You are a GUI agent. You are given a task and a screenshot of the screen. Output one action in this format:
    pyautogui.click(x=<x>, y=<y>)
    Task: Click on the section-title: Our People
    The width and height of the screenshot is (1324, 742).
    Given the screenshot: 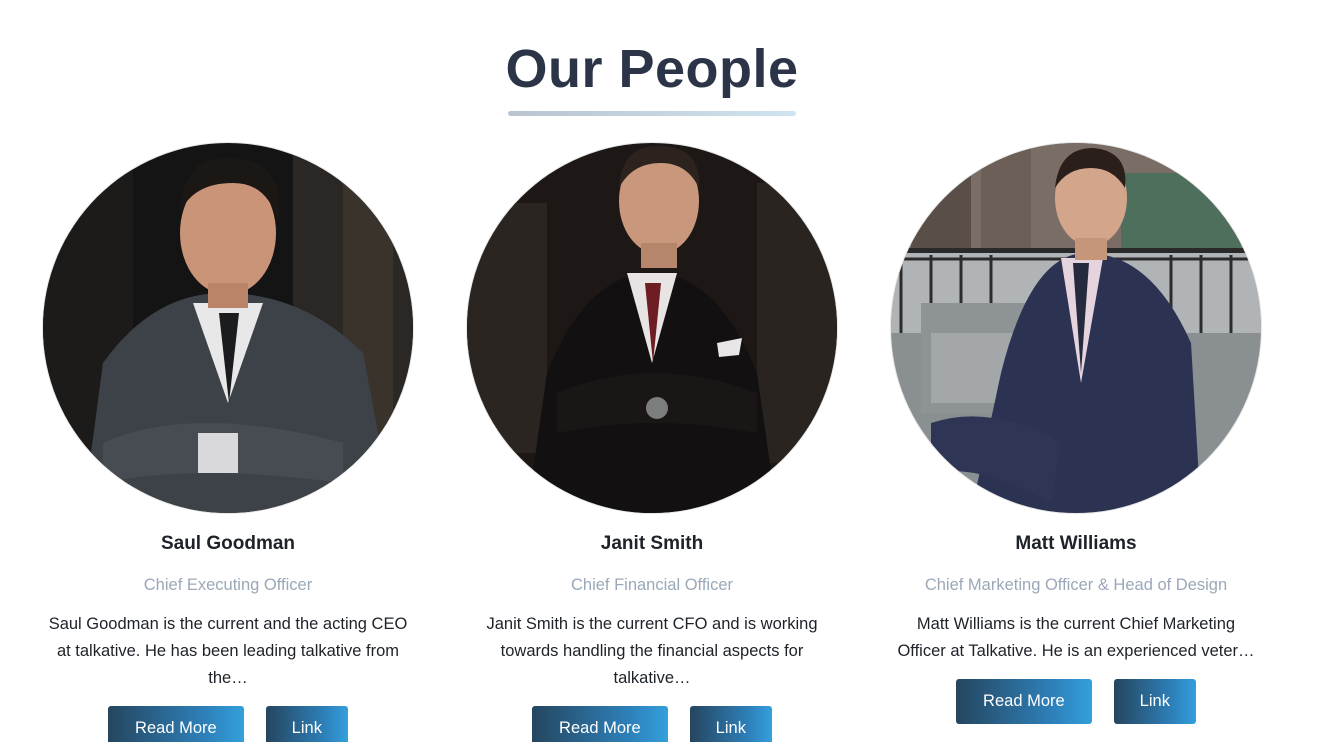 What is the action you would take?
    pyautogui.click(x=652, y=69)
    